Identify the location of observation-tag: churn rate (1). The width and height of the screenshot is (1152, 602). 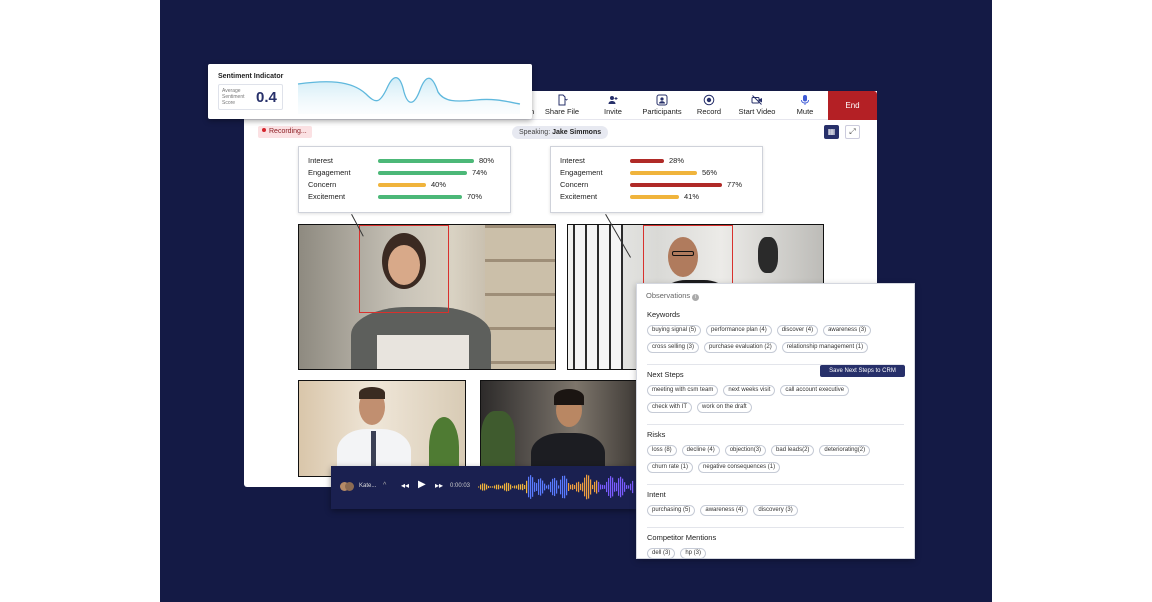
(670, 467).